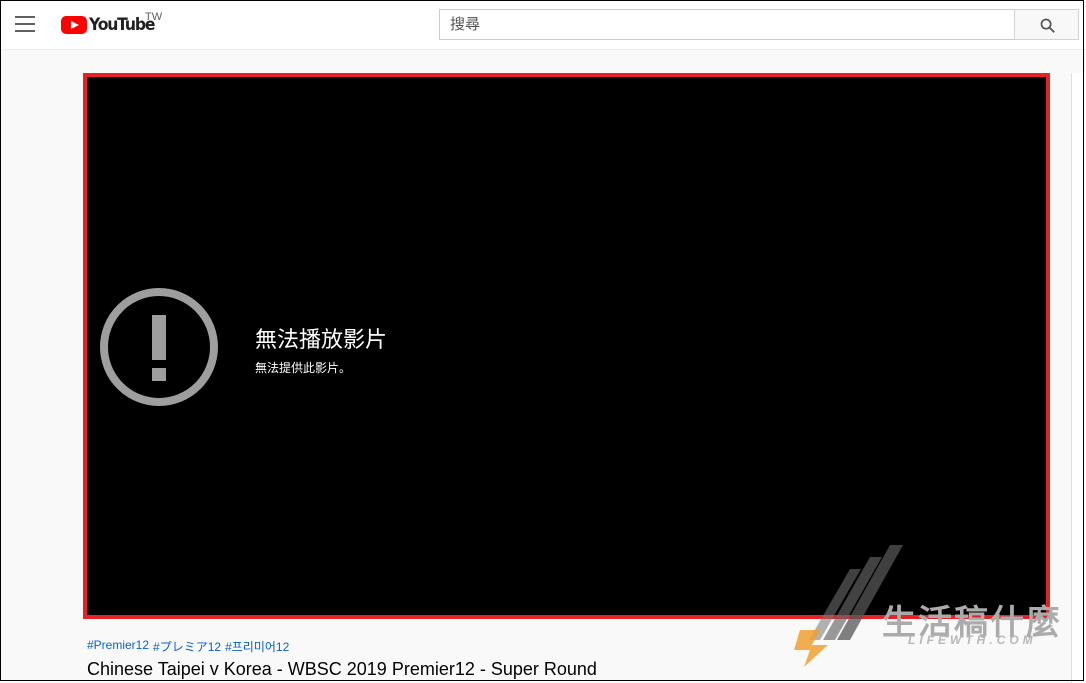 The width and height of the screenshot is (1086, 683). I want to click on play-logo-icon, so click(74, 25).